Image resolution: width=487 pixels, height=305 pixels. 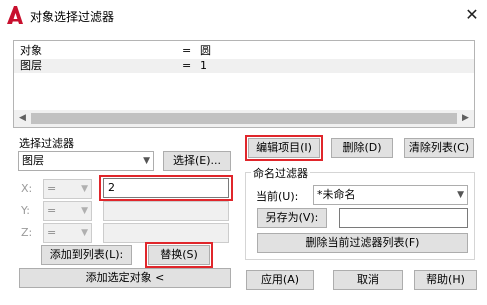 What do you see at coordinates (72, 17) in the screenshot?
I see `window-title: 对象选择过滤器` at bounding box center [72, 17].